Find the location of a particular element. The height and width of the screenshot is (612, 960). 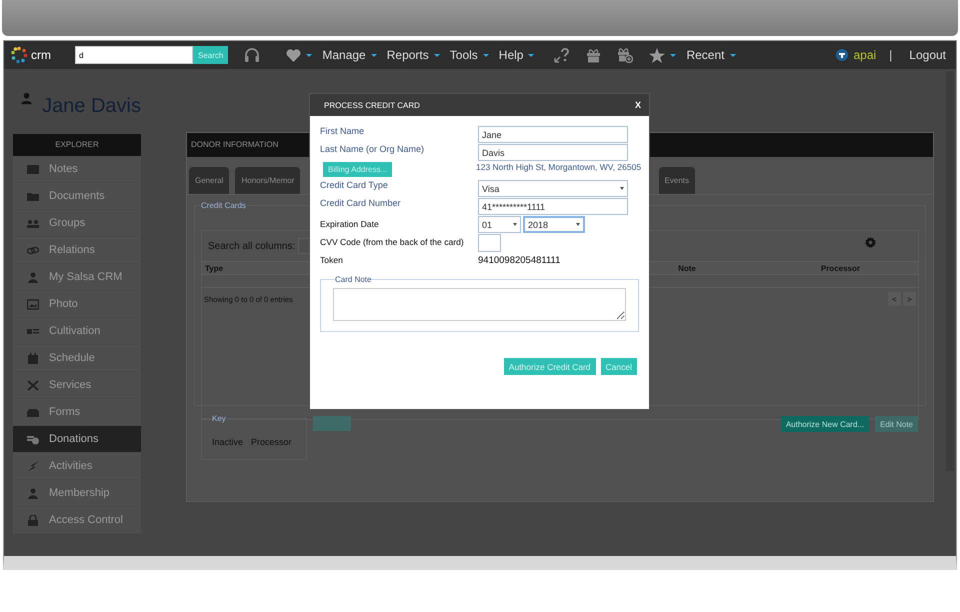

field-label: CVV Code (from the back of the card) is located at coordinates (392, 242).